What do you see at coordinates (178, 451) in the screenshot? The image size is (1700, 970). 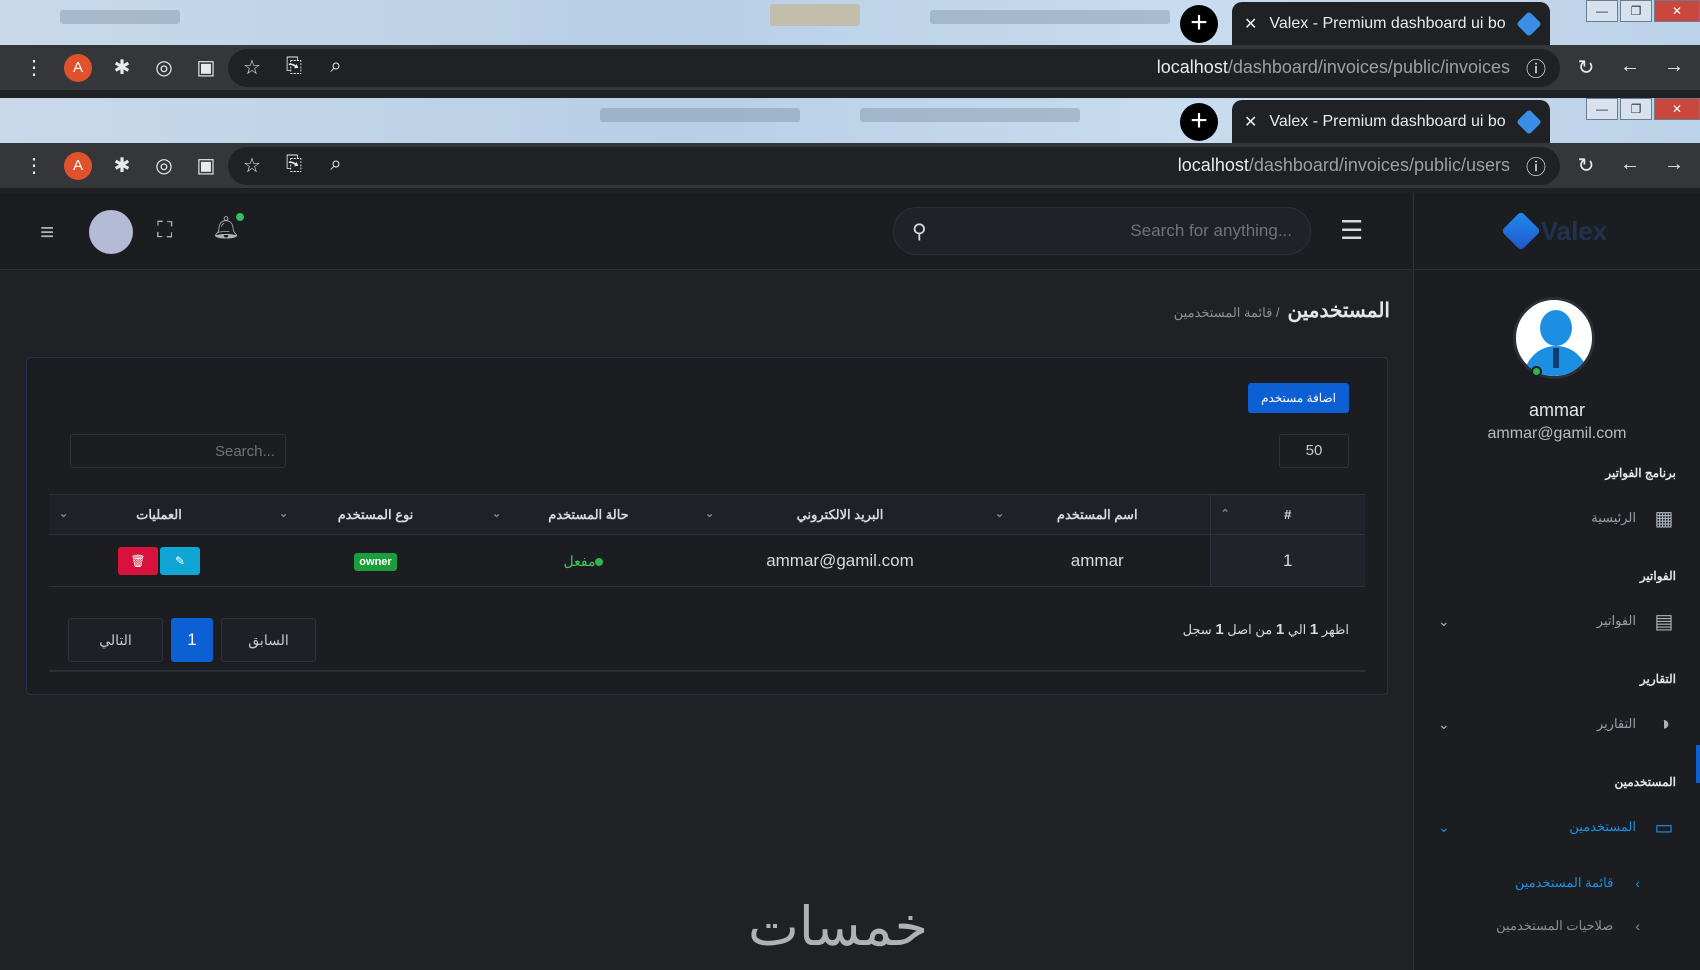 I see `table-search-input` at bounding box center [178, 451].